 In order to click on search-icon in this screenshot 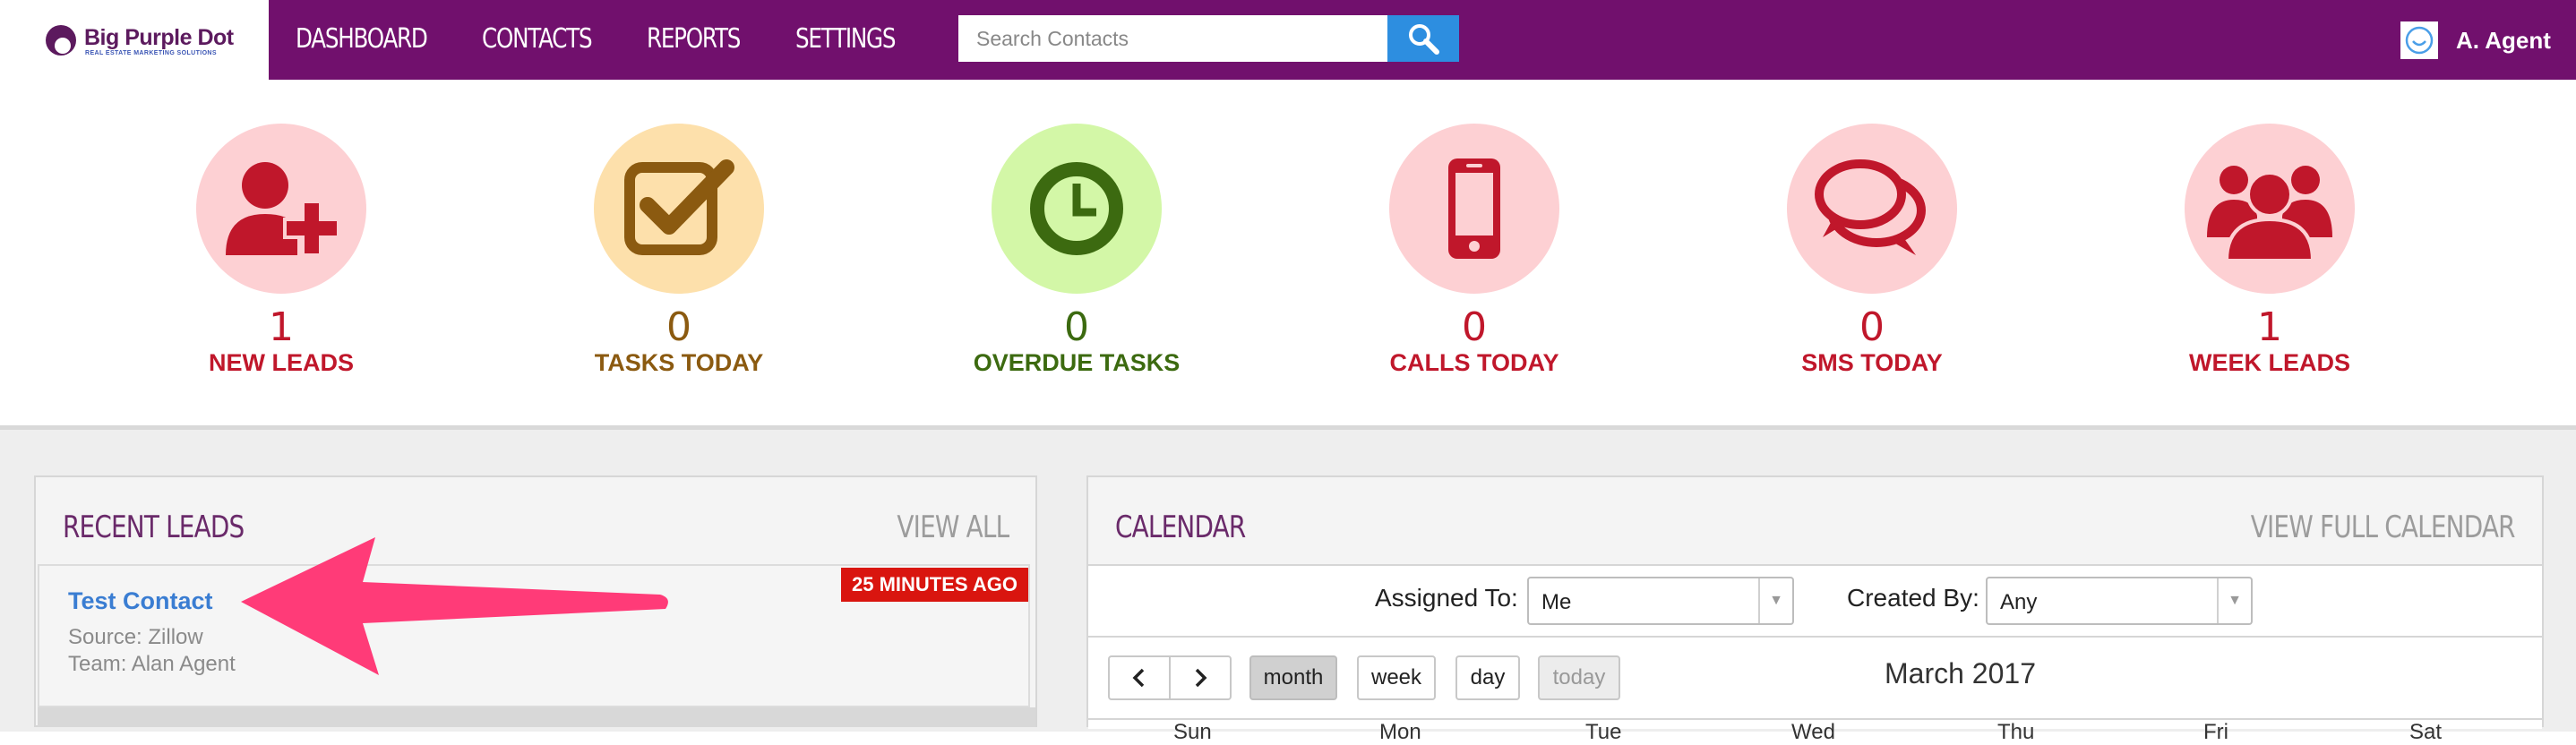, I will do `click(1424, 39)`.